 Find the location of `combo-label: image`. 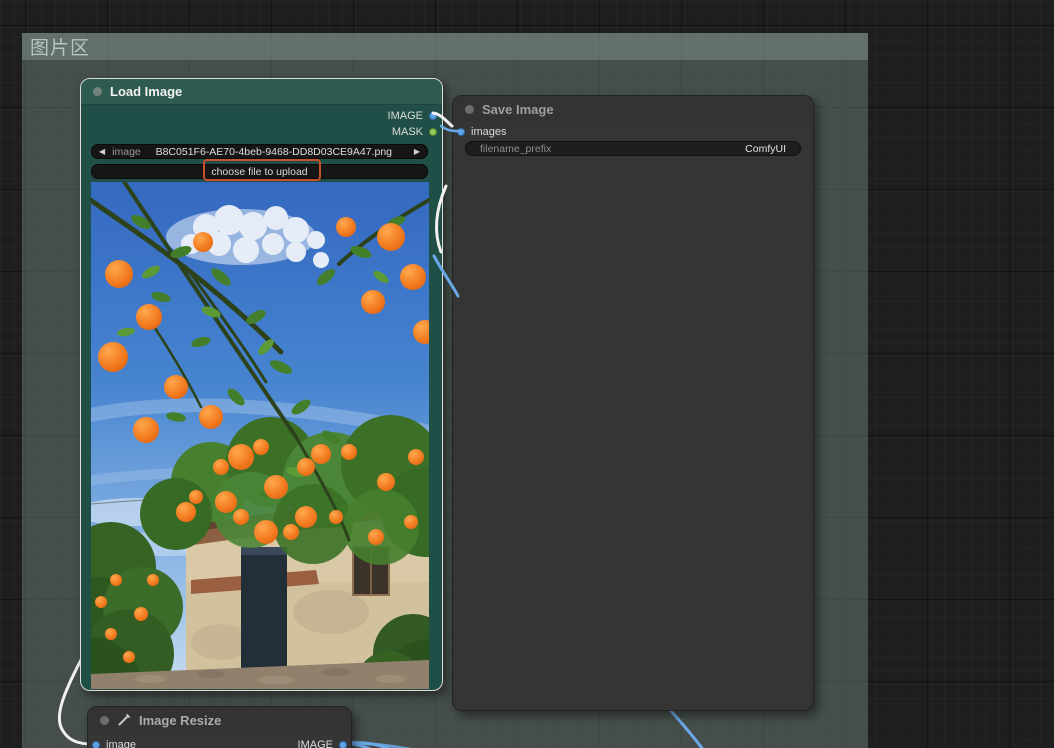

combo-label: image is located at coordinates (126, 151).